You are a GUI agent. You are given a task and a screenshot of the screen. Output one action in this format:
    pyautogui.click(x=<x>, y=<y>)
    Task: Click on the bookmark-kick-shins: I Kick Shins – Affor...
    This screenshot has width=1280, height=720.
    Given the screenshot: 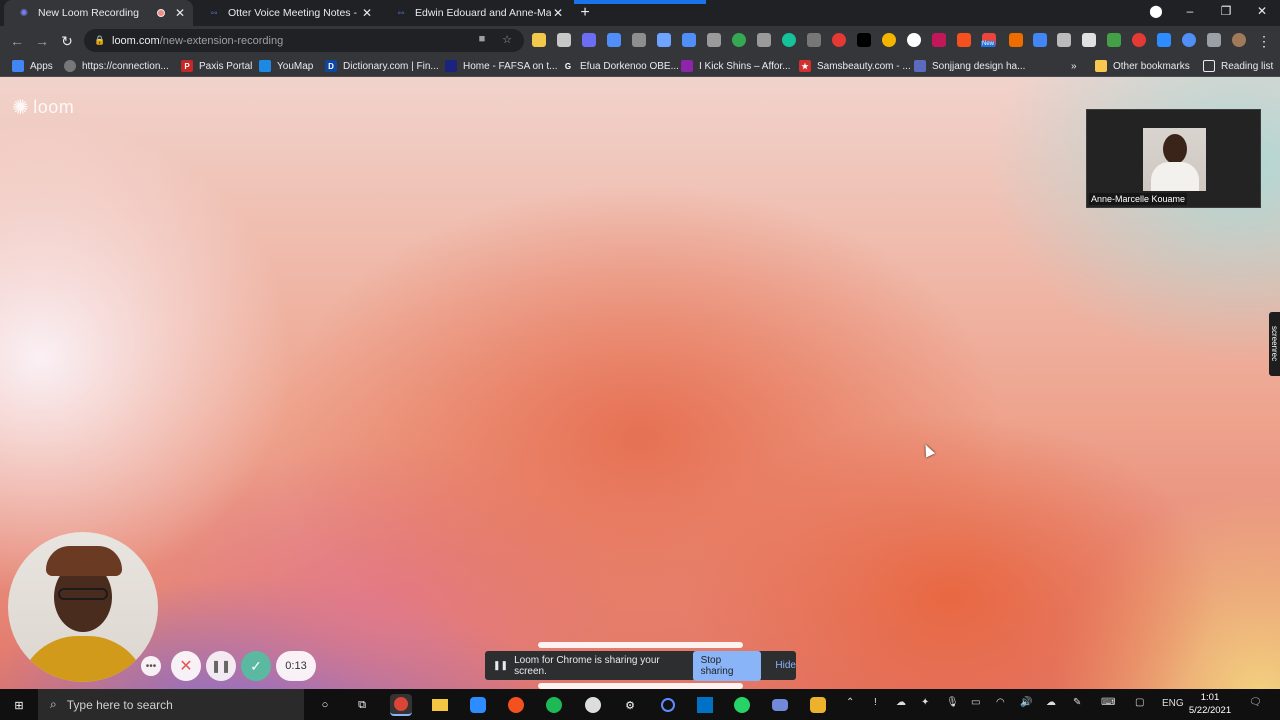 What is the action you would take?
    pyautogui.click(x=736, y=66)
    